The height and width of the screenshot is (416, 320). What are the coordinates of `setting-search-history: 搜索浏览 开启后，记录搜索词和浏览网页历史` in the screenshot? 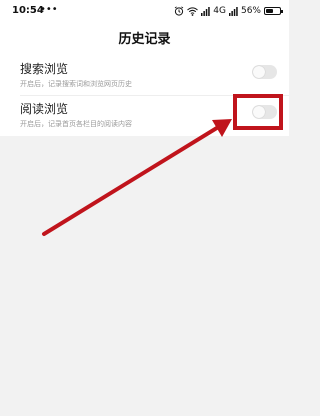 It's located at (144, 76).